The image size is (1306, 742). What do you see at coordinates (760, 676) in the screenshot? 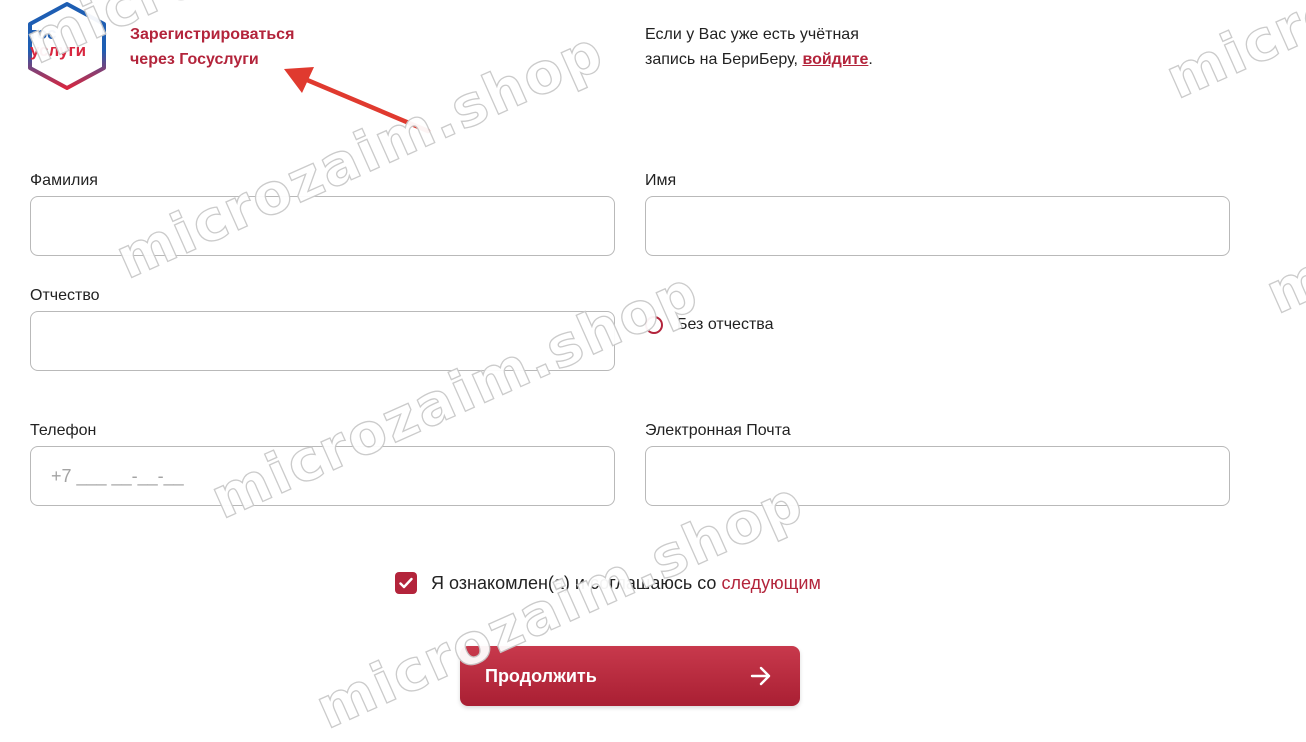
I see `arrow-right-icon` at bounding box center [760, 676].